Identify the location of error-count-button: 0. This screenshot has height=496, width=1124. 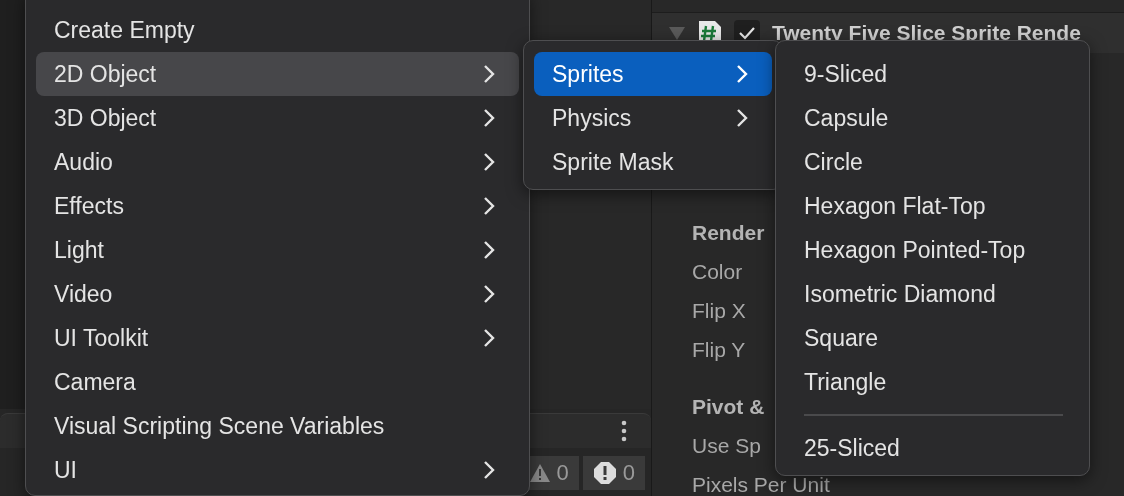
(613, 473).